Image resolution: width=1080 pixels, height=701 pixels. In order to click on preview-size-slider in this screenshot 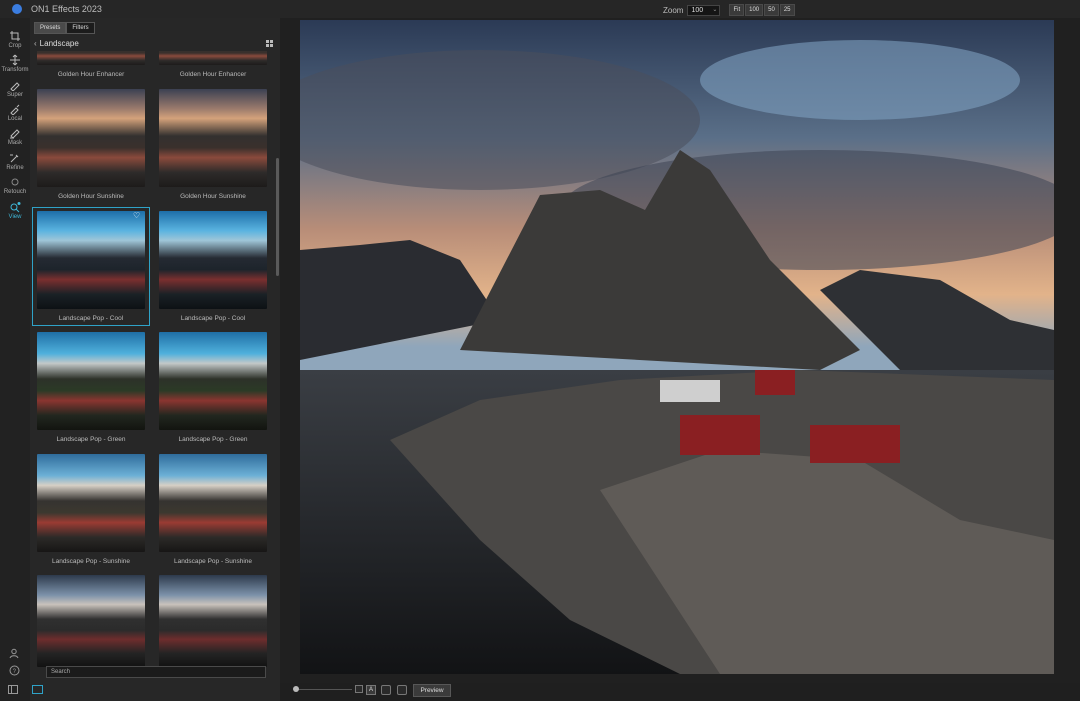, I will do `click(322, 689)`.